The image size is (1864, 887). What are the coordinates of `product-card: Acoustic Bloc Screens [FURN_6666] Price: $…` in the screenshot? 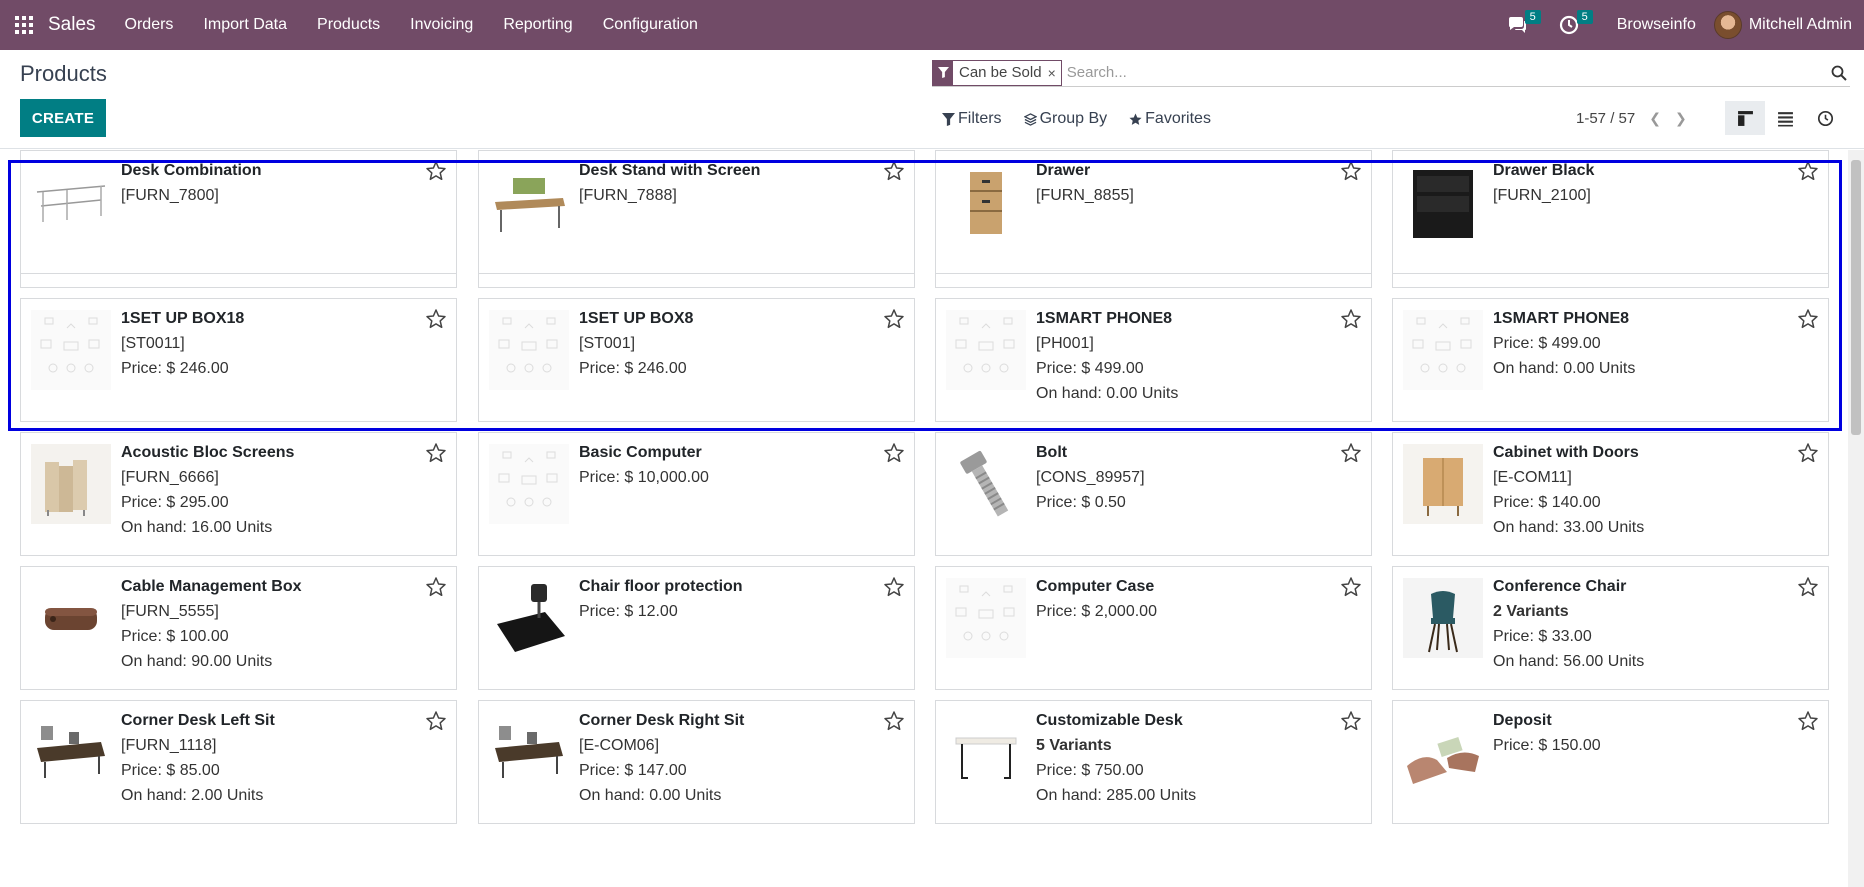 It's located at (238, 494).